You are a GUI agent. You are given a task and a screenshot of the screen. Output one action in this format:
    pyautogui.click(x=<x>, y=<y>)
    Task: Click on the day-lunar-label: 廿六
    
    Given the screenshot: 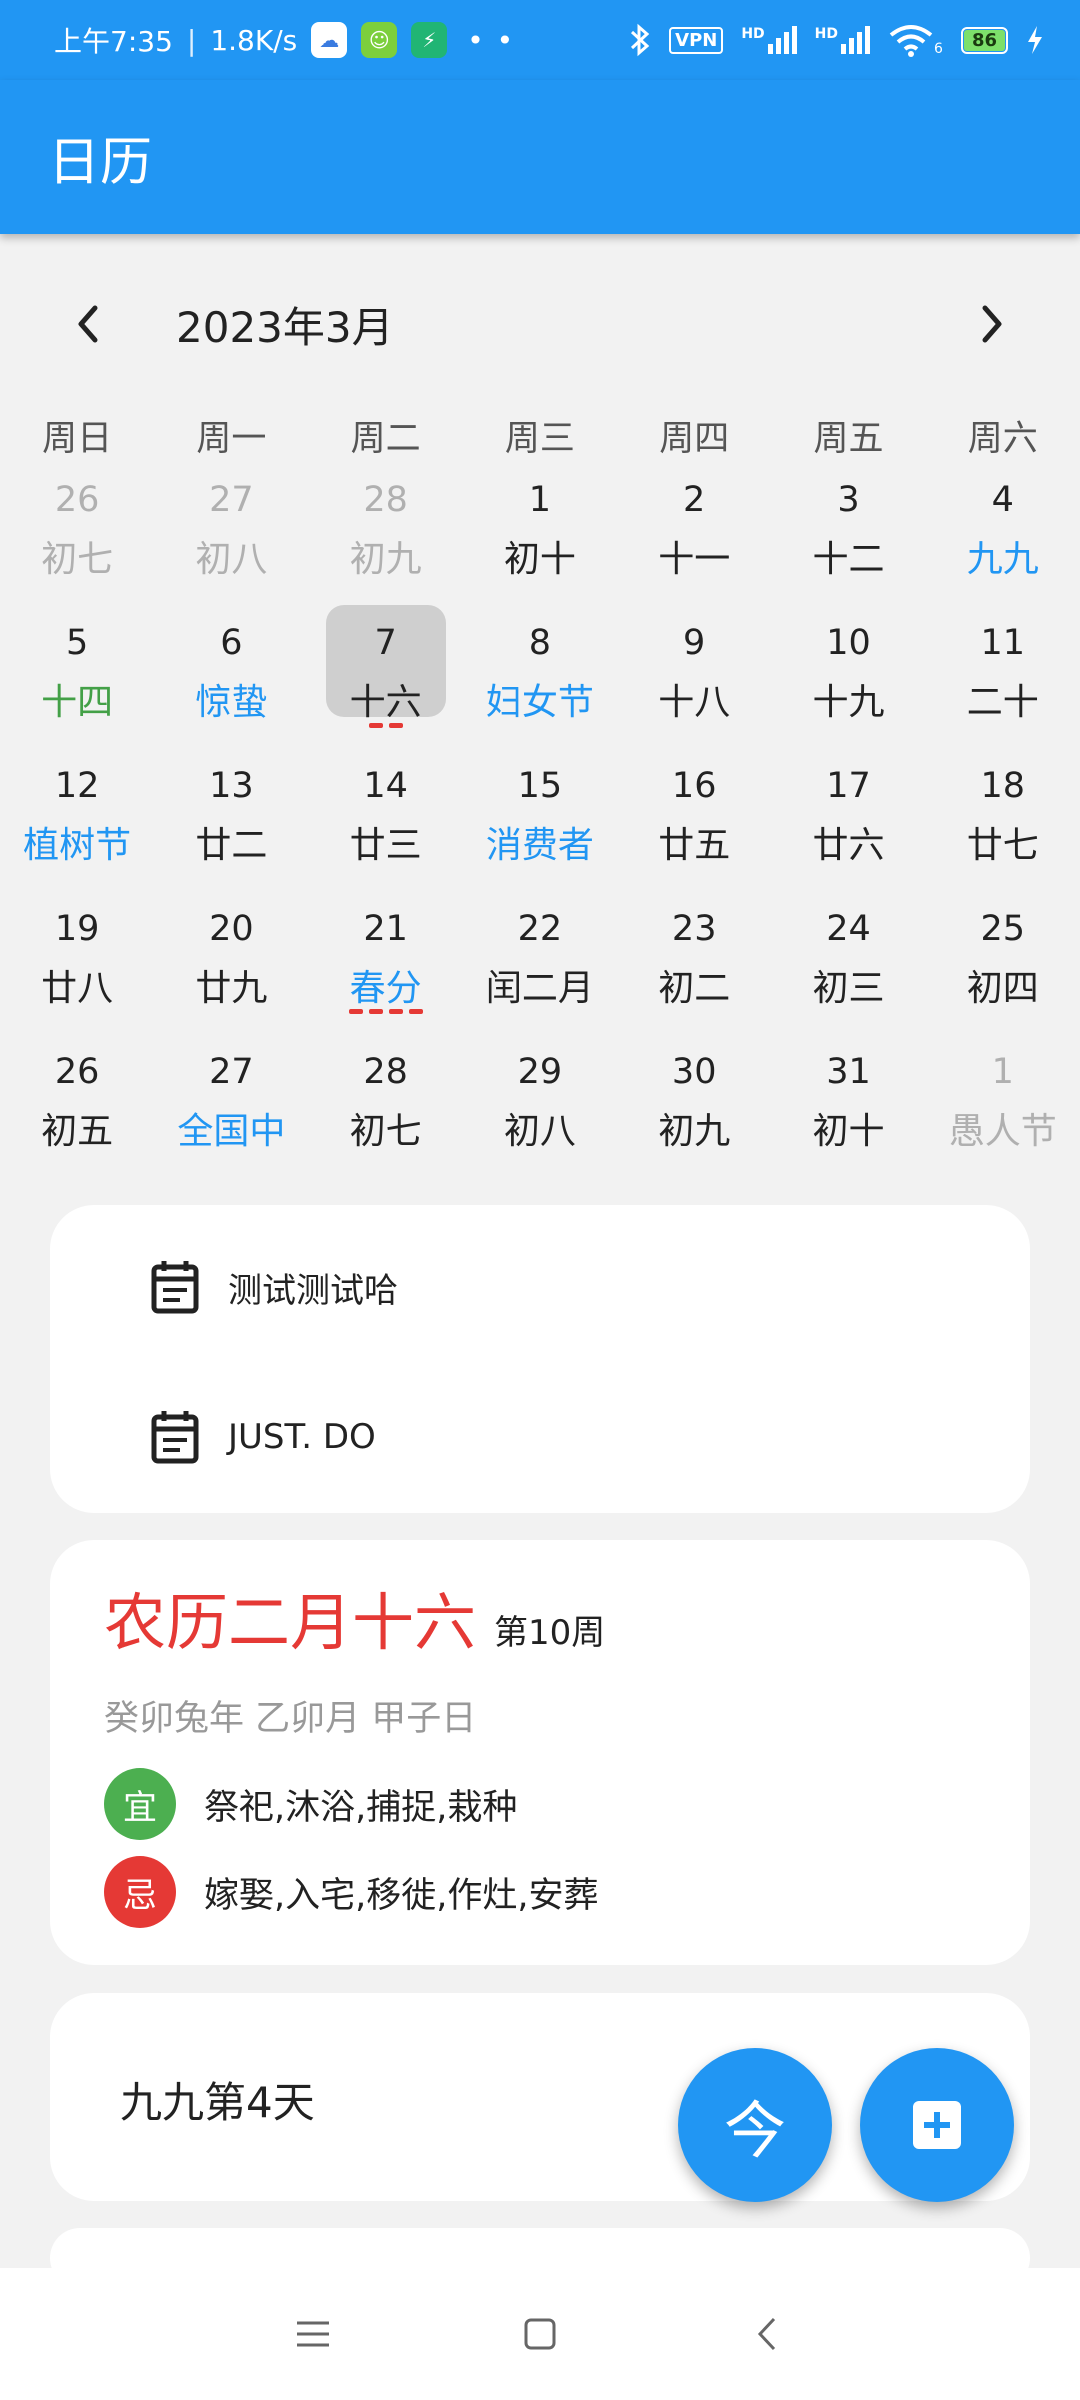 What is the action you would take?
    pyautogui.click(x=848, y=845)
    